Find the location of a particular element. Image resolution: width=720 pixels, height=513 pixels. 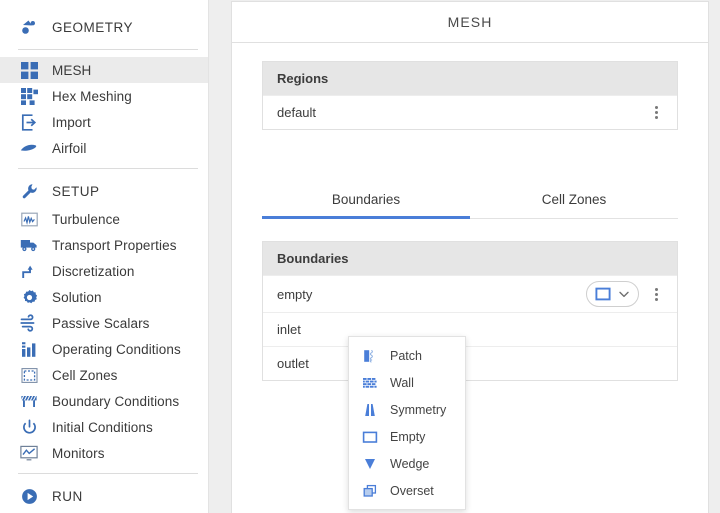

sidebar-item-discretization: Discretization is located at coordinates (104, 271).